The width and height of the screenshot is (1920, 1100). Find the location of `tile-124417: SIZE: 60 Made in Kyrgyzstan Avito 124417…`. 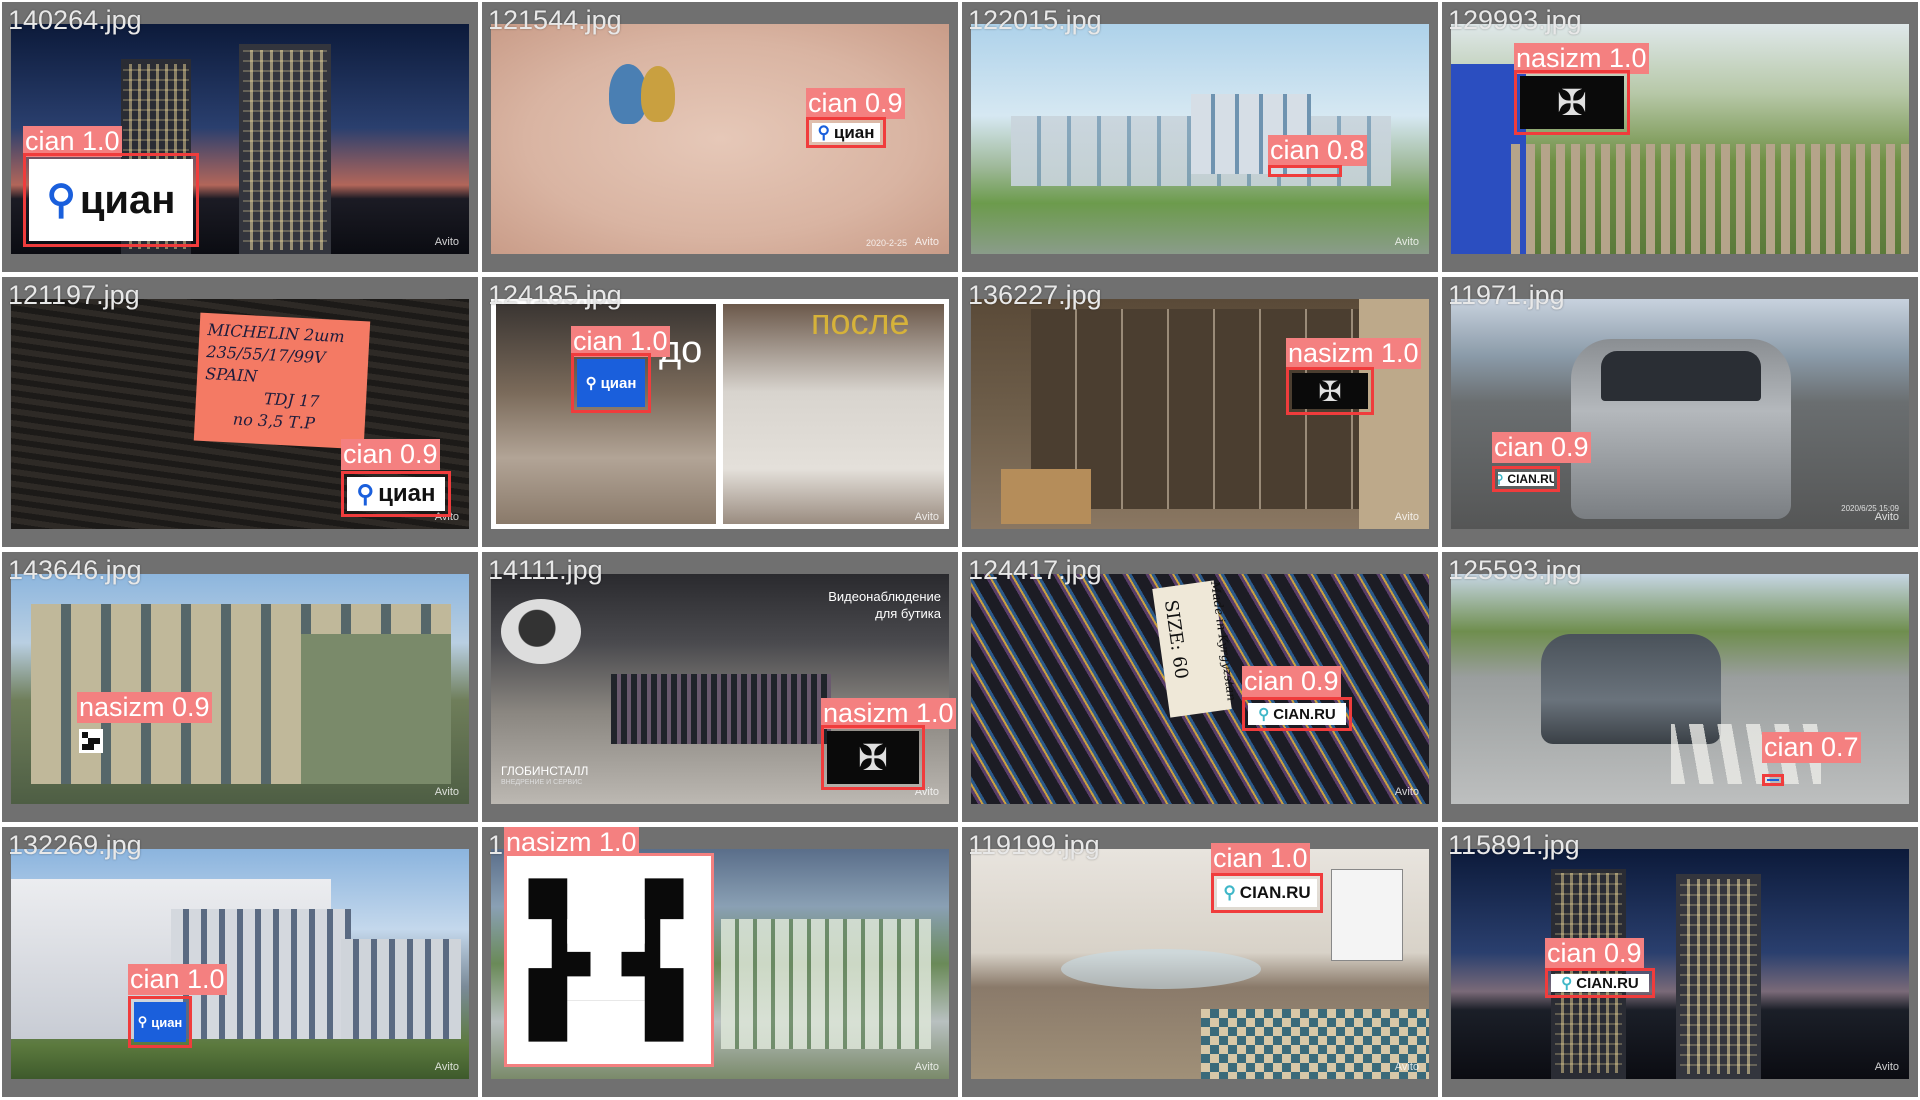

tile-124417: SIZE: 60 Made in Kyrgyzstan Avito 124417… is located at coordinates (1200, 687).